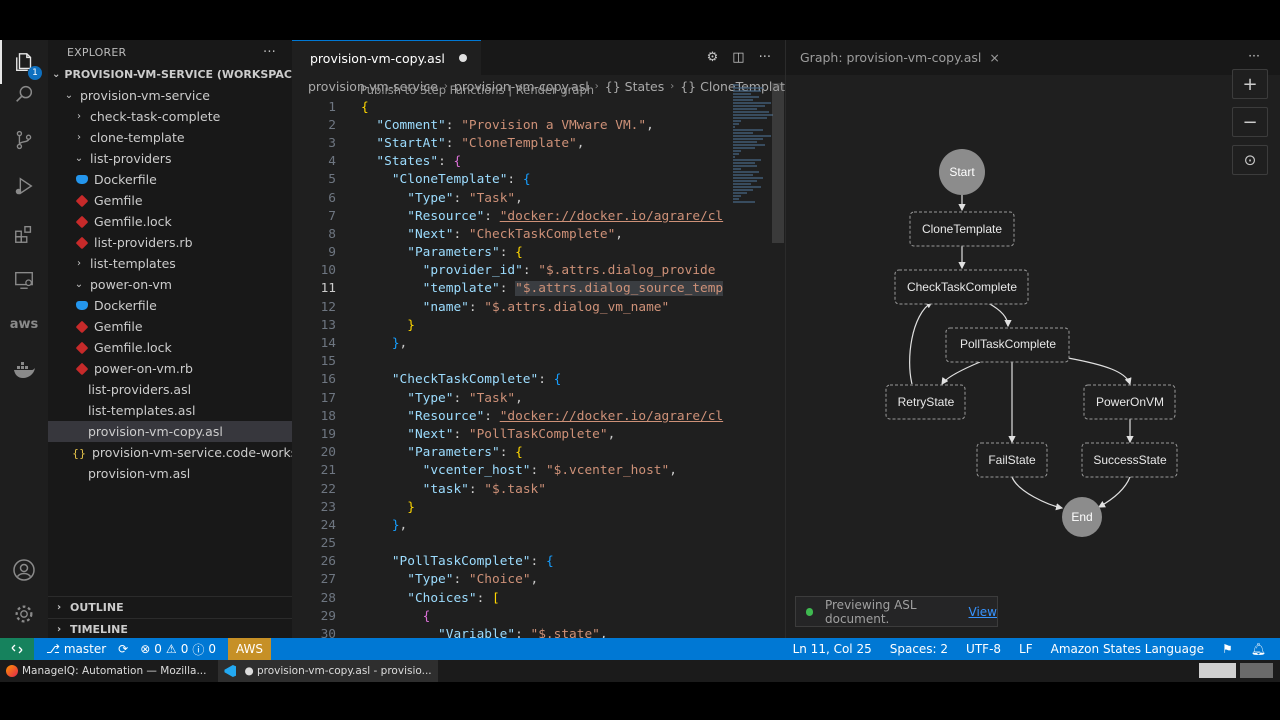  Describe the element at coordinates (1129, 402) in the screenshot. I see `node-power-on-vm: PowerOnVM` at that location.